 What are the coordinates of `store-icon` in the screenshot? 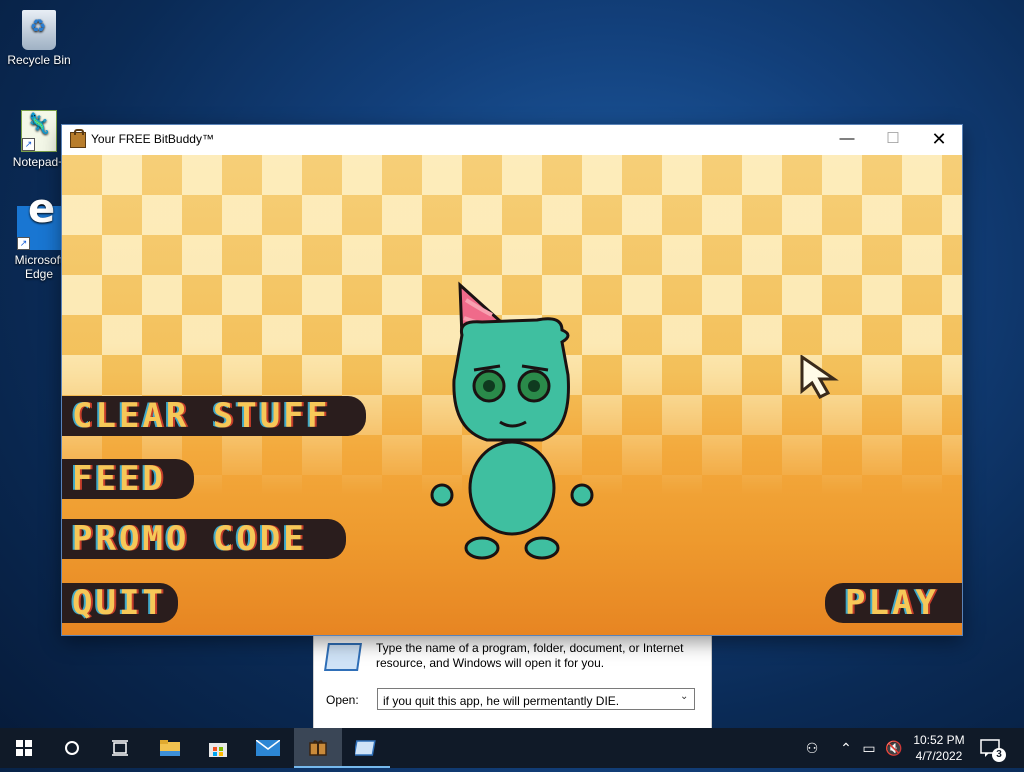 It's located at (218, 750).